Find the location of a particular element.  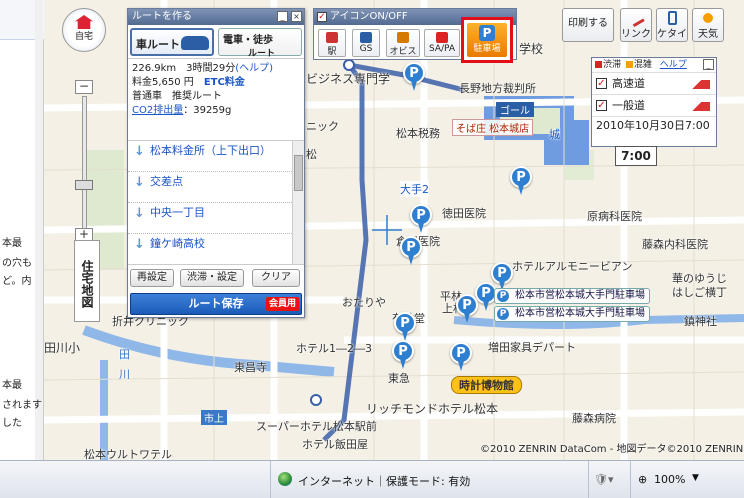

camera-icon is located at coordinates (403, 37).